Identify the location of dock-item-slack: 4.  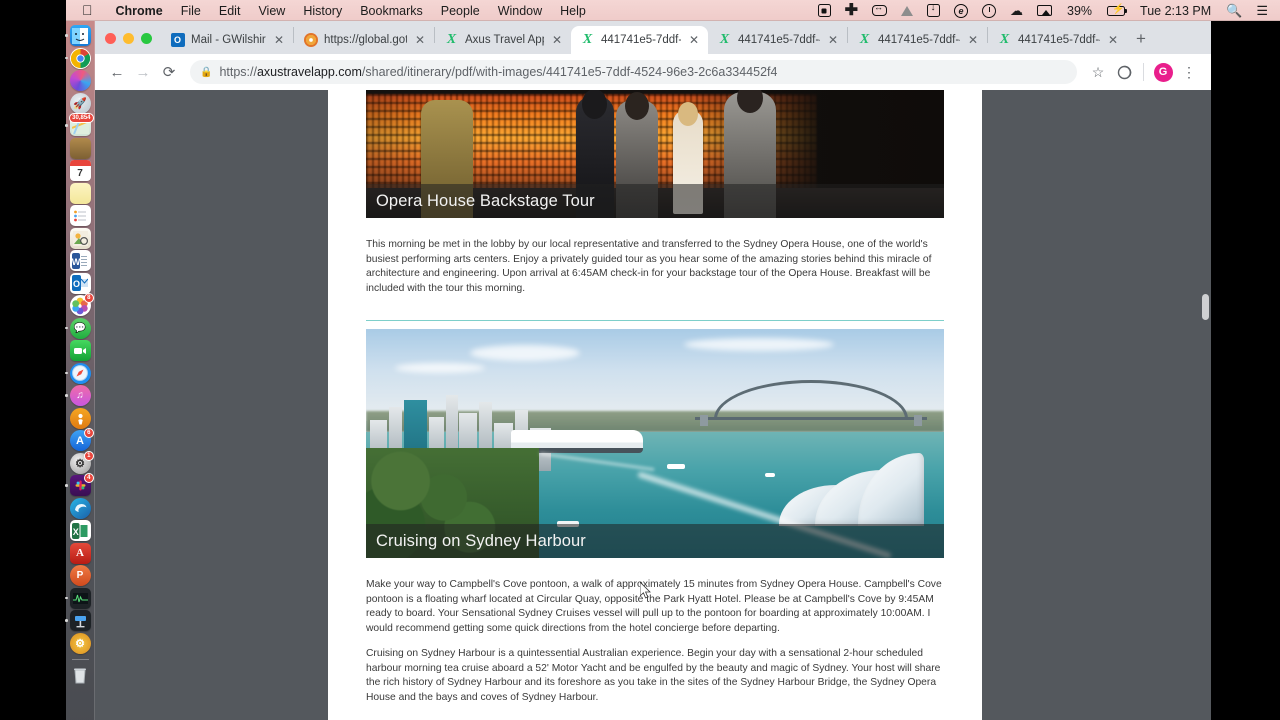
(79, 484).